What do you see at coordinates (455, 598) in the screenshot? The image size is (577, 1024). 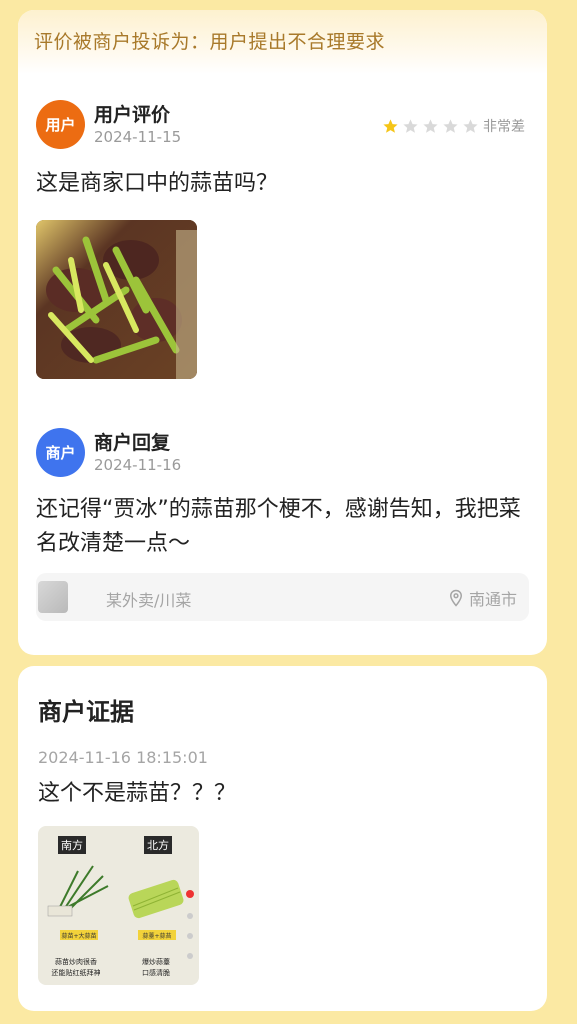 I see `location-pin-icon` at bounding box center [455, 598].